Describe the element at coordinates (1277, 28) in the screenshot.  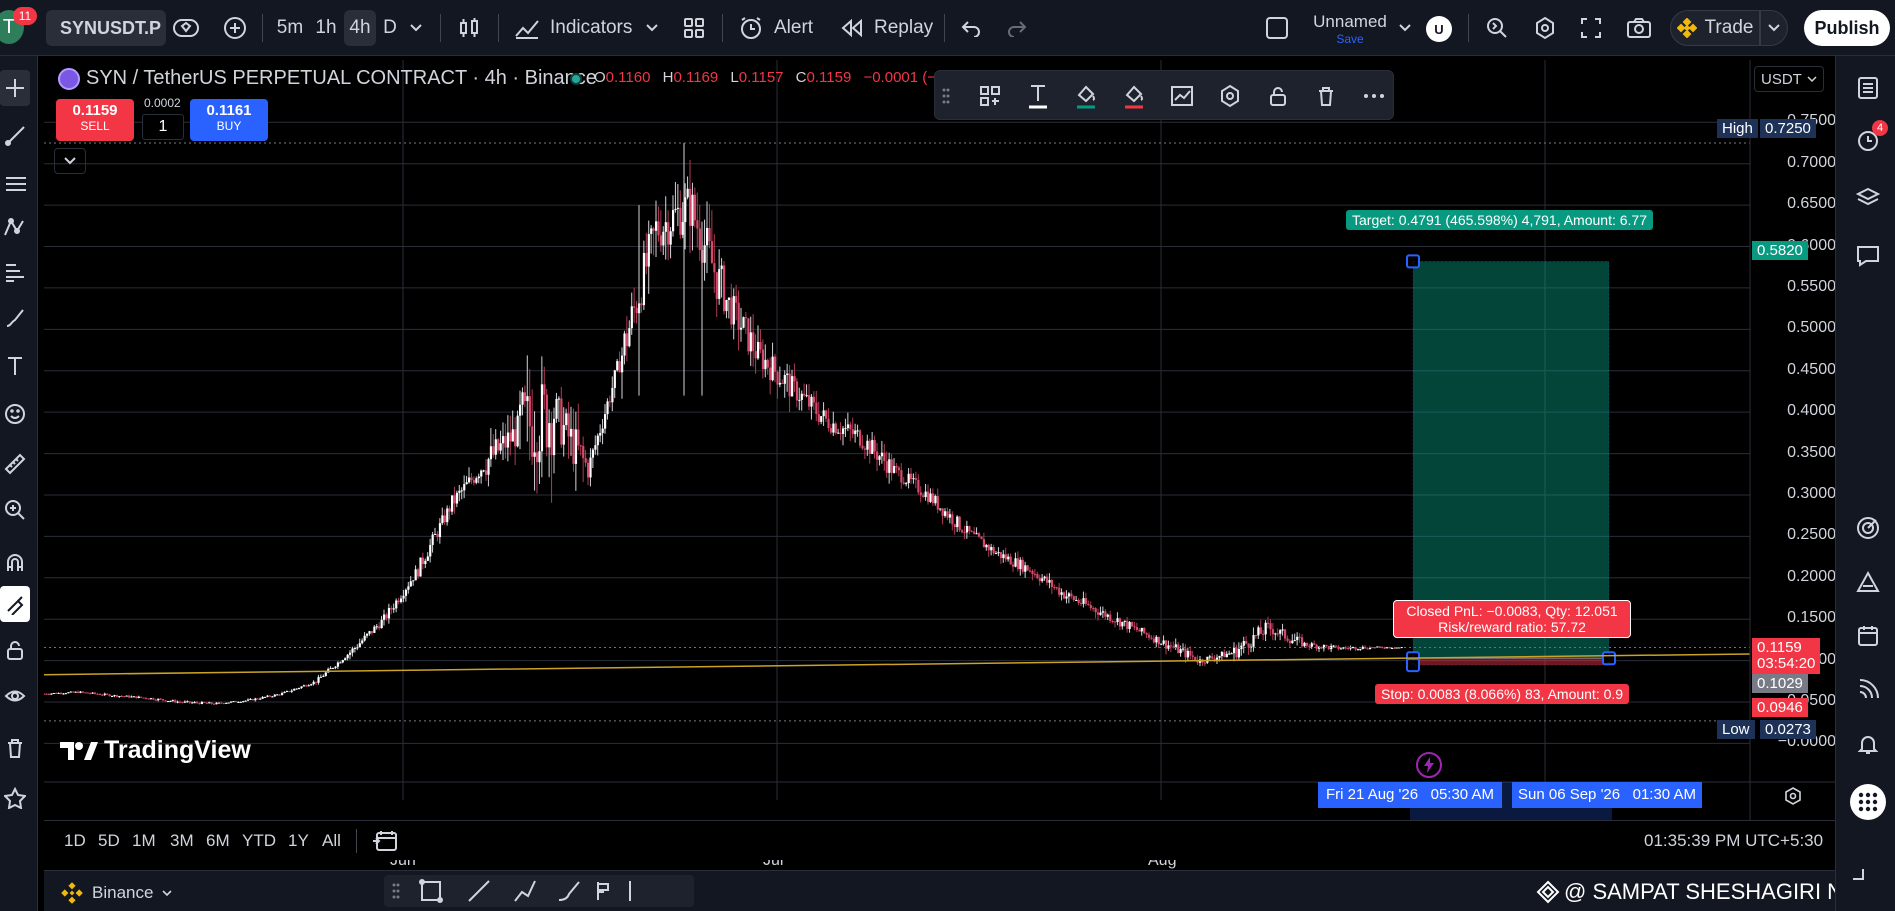
I see `layout-checkbox` at that location.